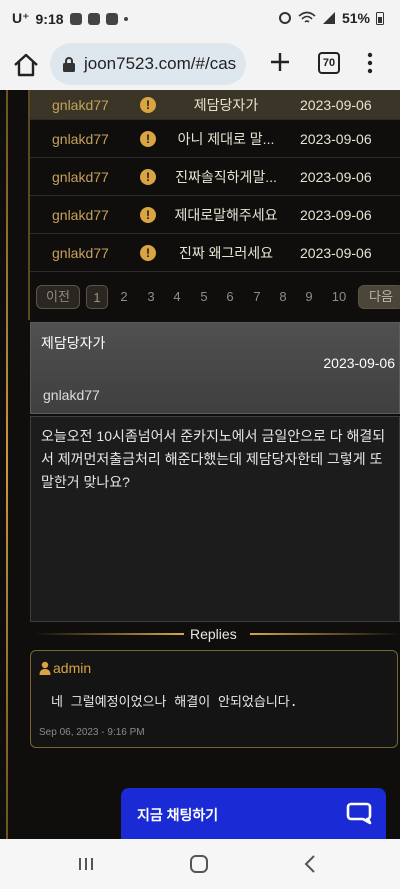  What do you see at coordinates (310, 864) in the screenshot?
I see `back-icon` at bounding box center [310, 864].